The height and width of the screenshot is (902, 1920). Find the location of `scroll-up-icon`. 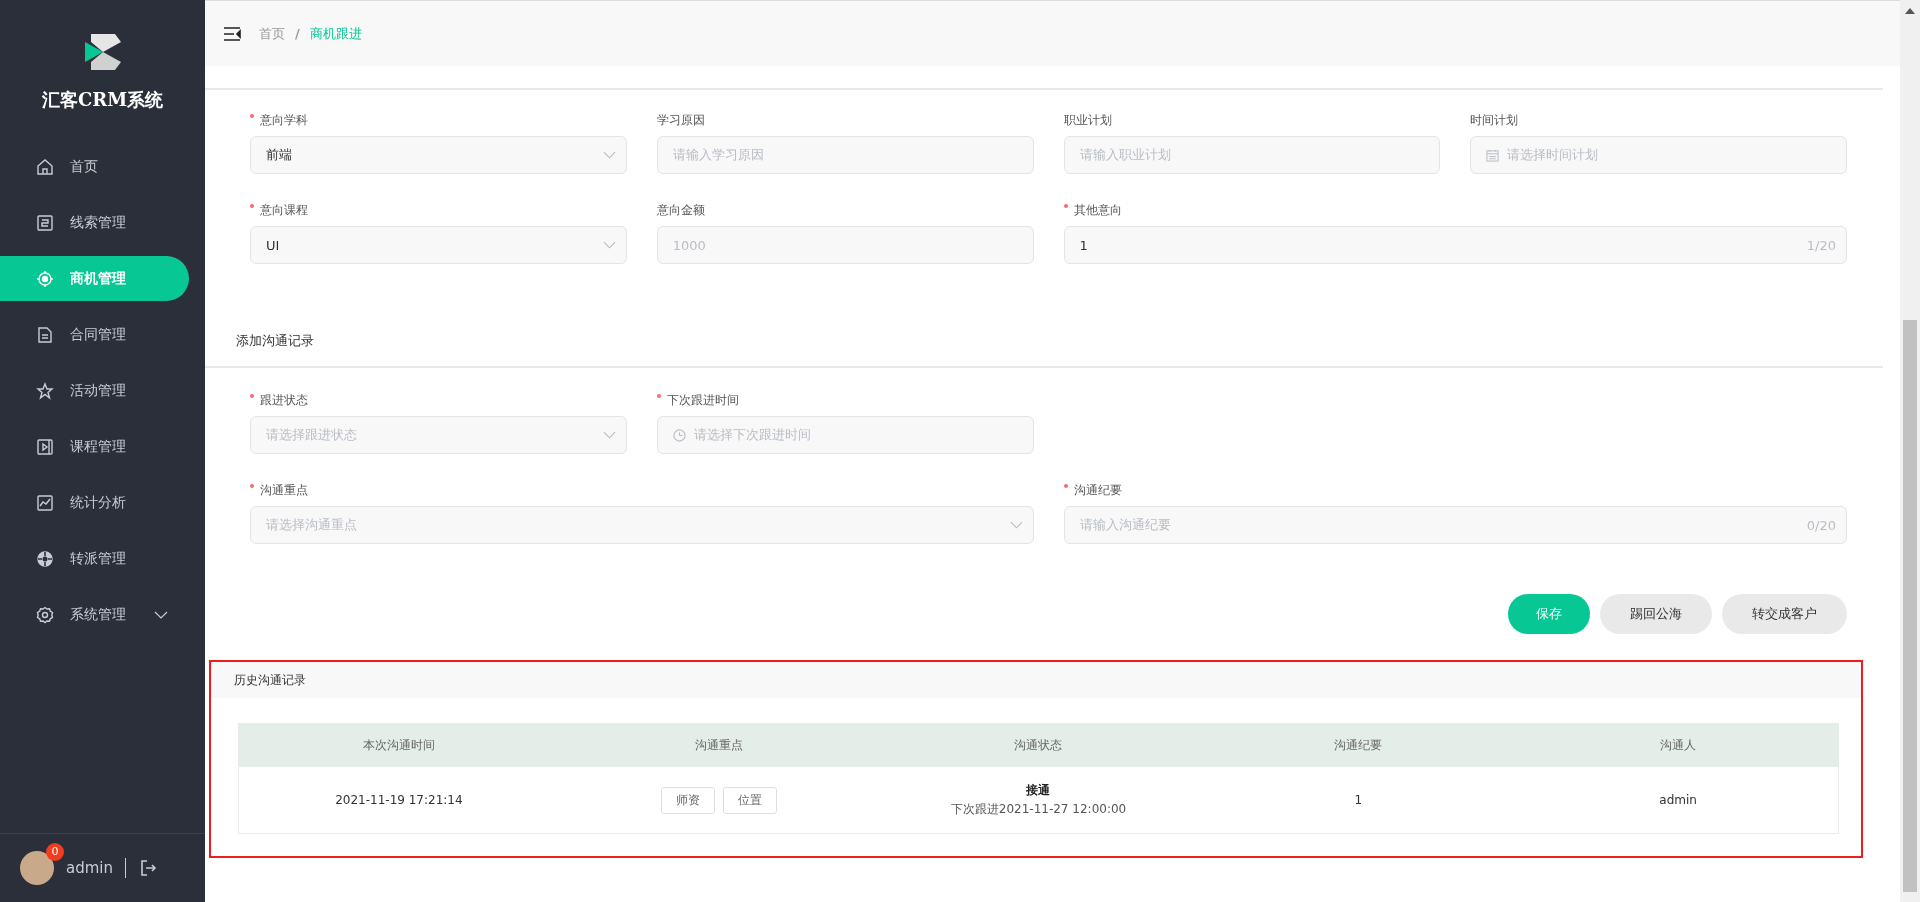

scroll-up-icon is located at coordinates (1910, 11).